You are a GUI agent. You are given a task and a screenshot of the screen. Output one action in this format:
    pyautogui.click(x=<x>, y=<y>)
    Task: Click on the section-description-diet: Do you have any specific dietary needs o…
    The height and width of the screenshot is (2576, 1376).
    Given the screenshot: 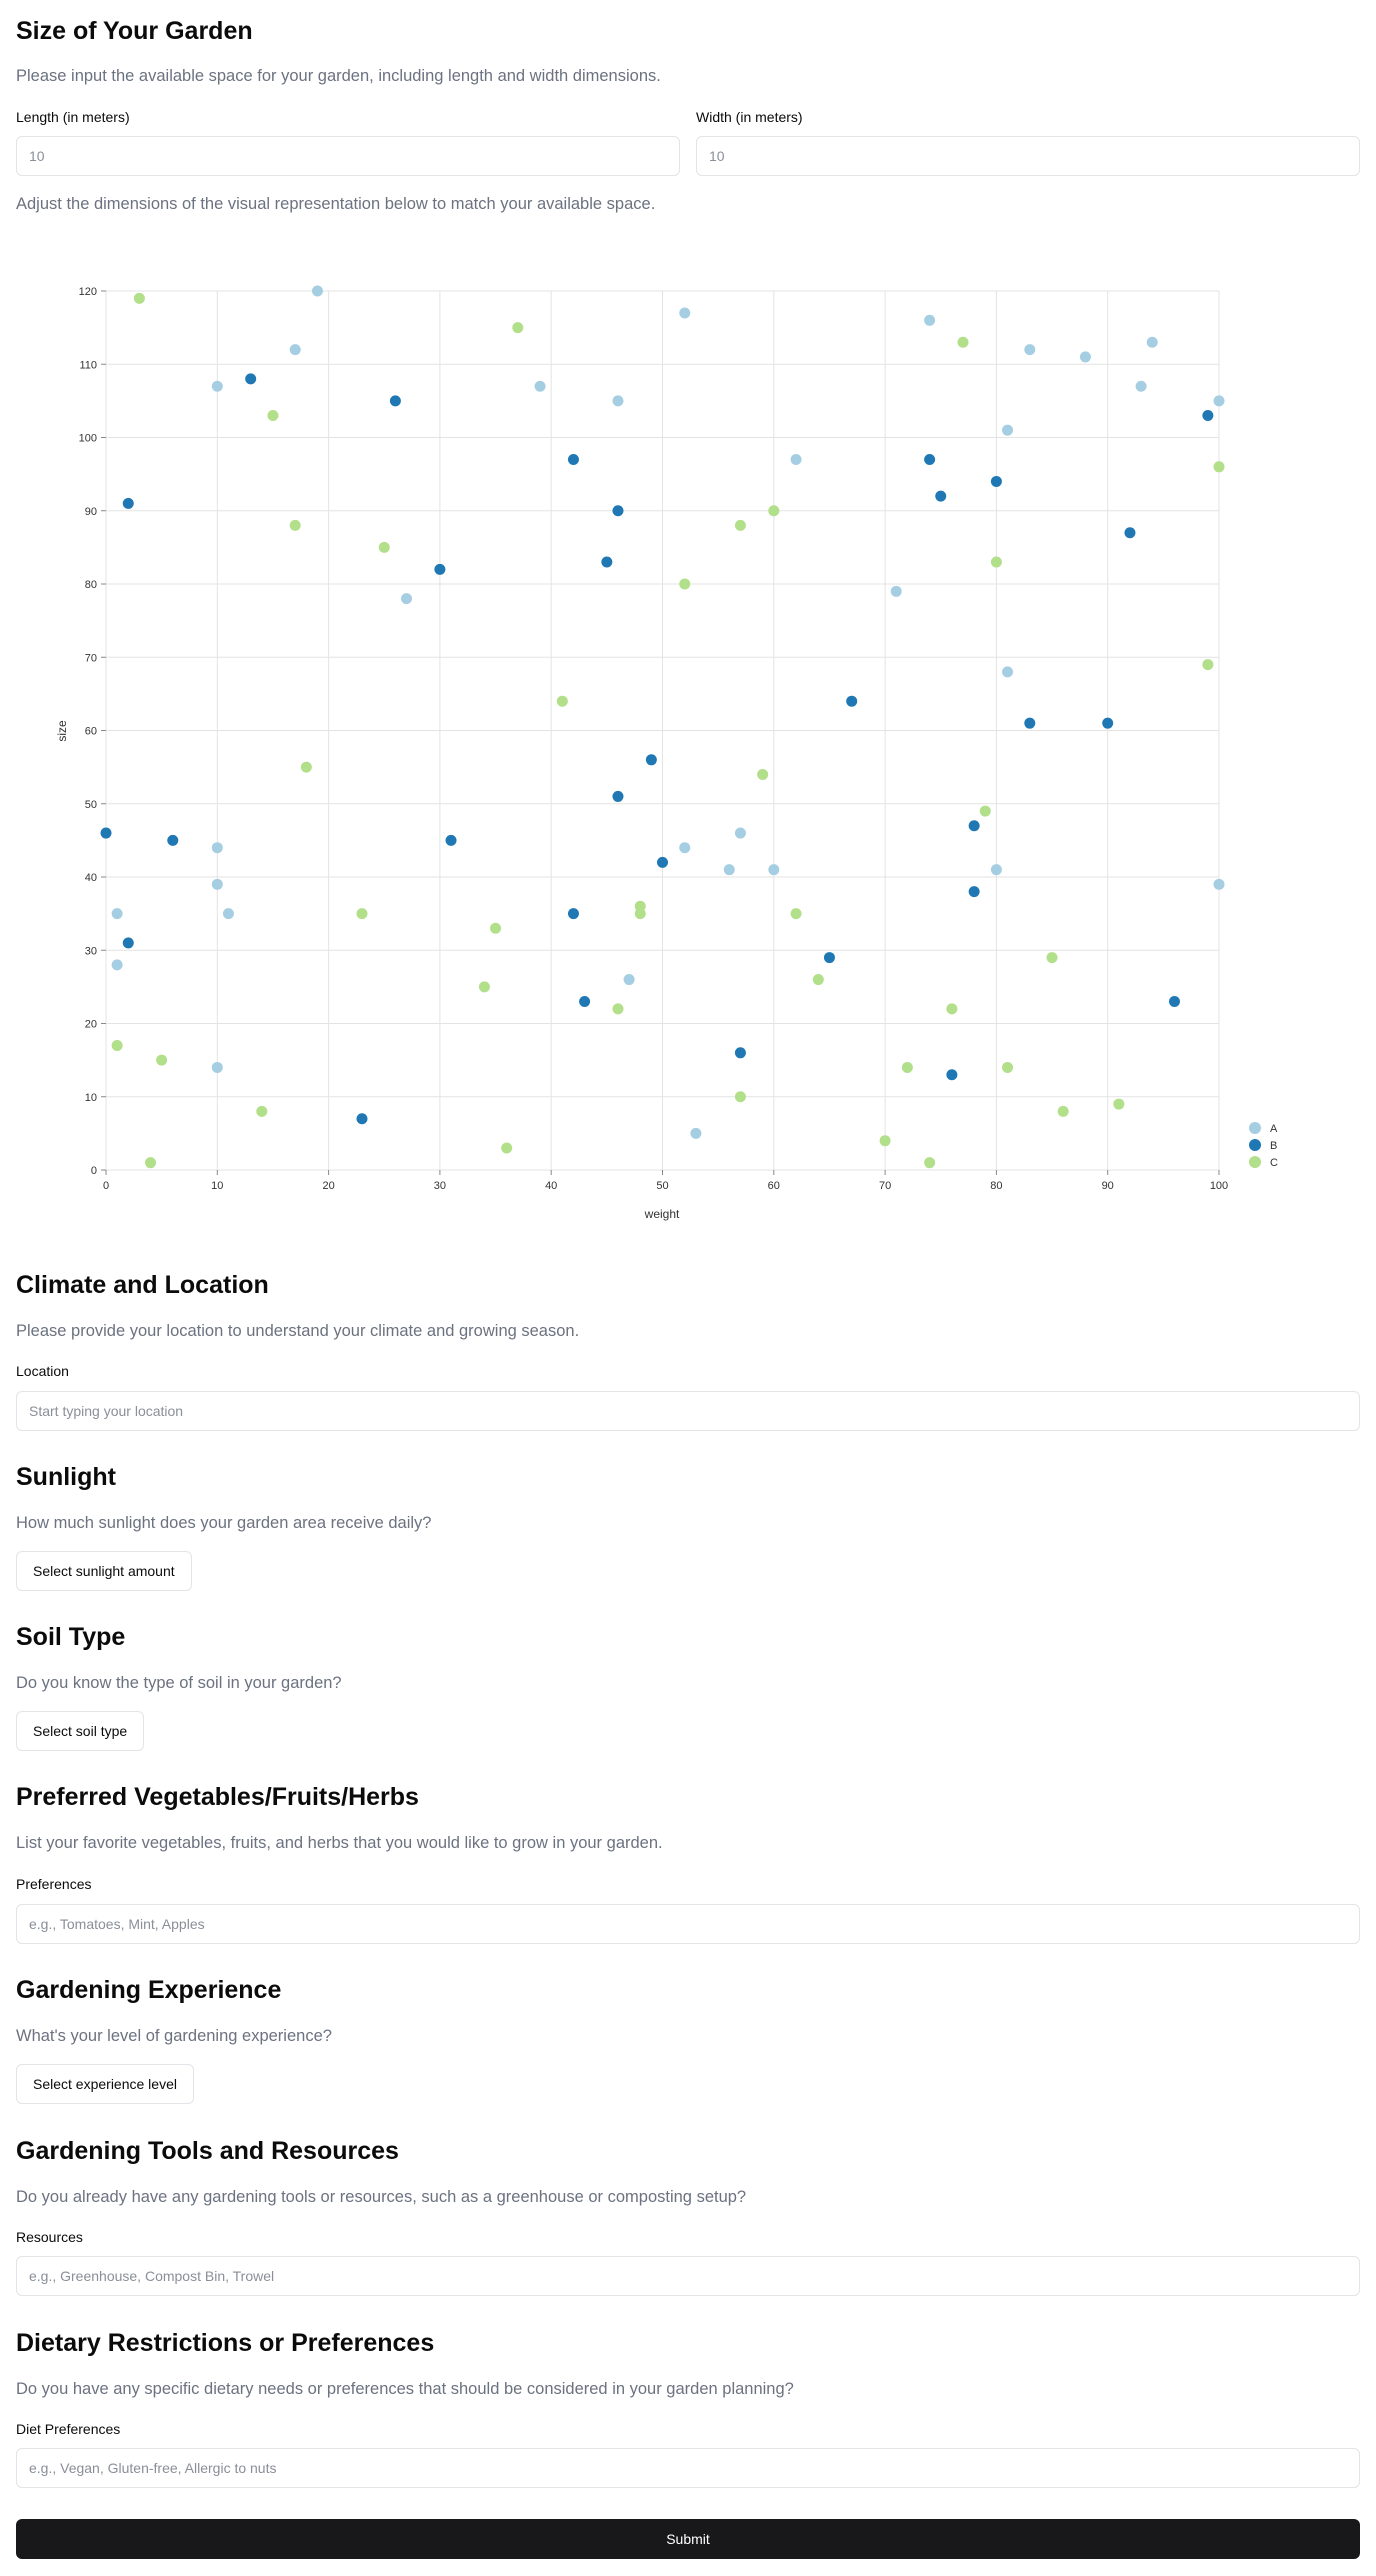 What is the action you would take?
    pyautogui.click(x=405, y=2389)
    